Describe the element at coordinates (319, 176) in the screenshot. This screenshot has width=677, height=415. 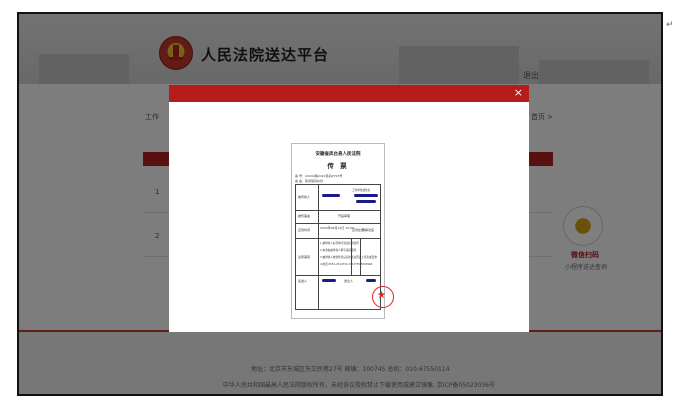
I see `document-case-number: 案 号：(2020)皖0421民初2753号` at that location.